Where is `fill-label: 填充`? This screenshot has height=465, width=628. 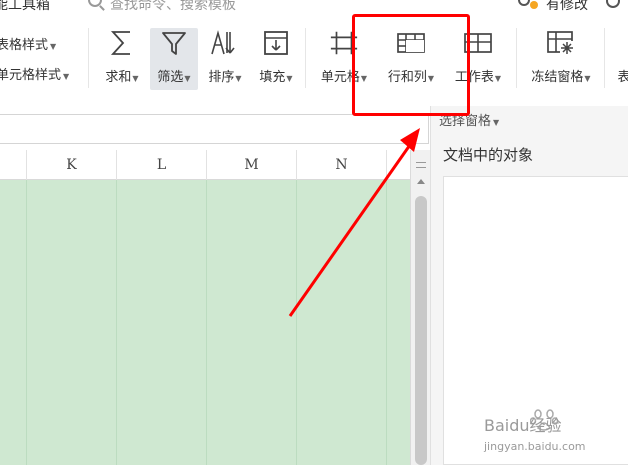
fill-label: 填充 is located at coordinates (272, 77).